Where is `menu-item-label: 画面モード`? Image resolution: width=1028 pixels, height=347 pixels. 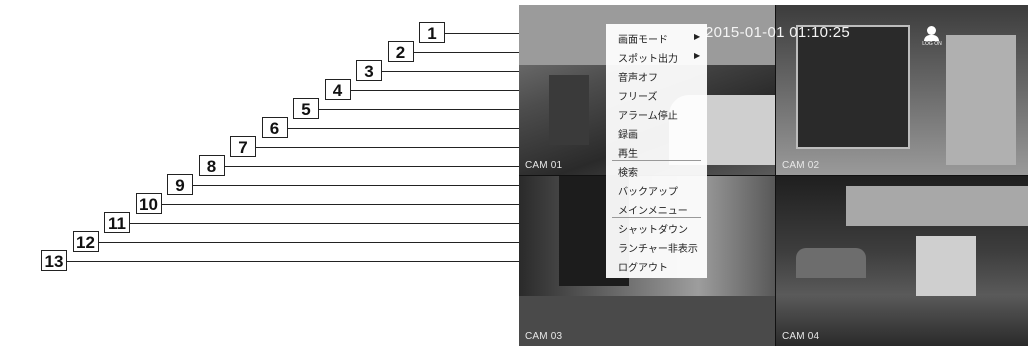
menu-item-label: 画面モード is located at coordinates (643, 40).